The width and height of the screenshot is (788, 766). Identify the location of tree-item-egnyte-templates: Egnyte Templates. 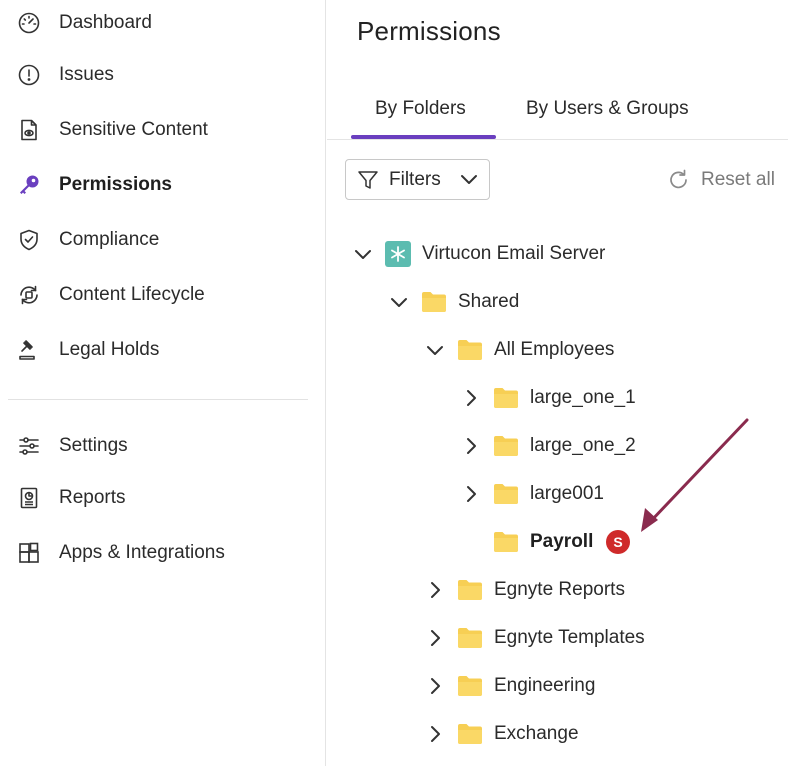
(600, 638).